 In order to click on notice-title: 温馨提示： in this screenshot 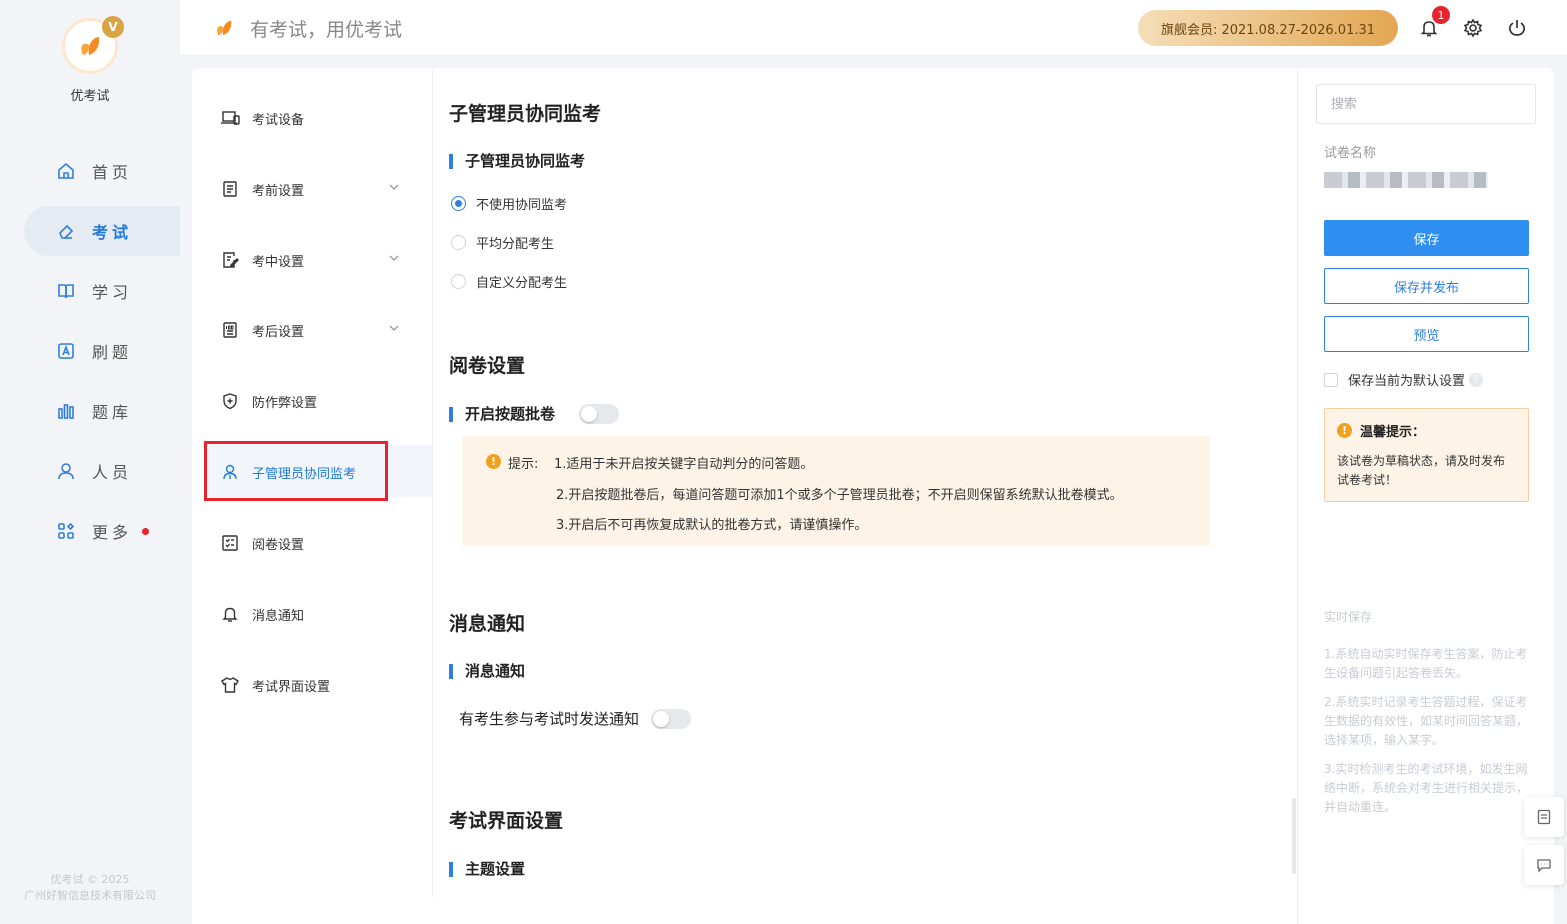, I will do `click(1393, 432)`.